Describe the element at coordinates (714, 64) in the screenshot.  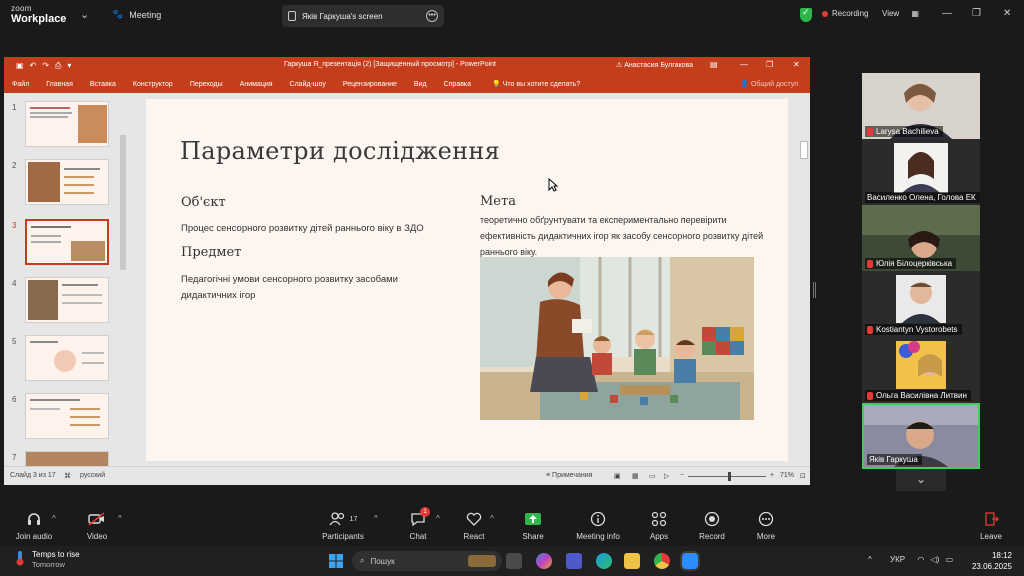
I see `ribbon-display-icon: ▤` at that location.